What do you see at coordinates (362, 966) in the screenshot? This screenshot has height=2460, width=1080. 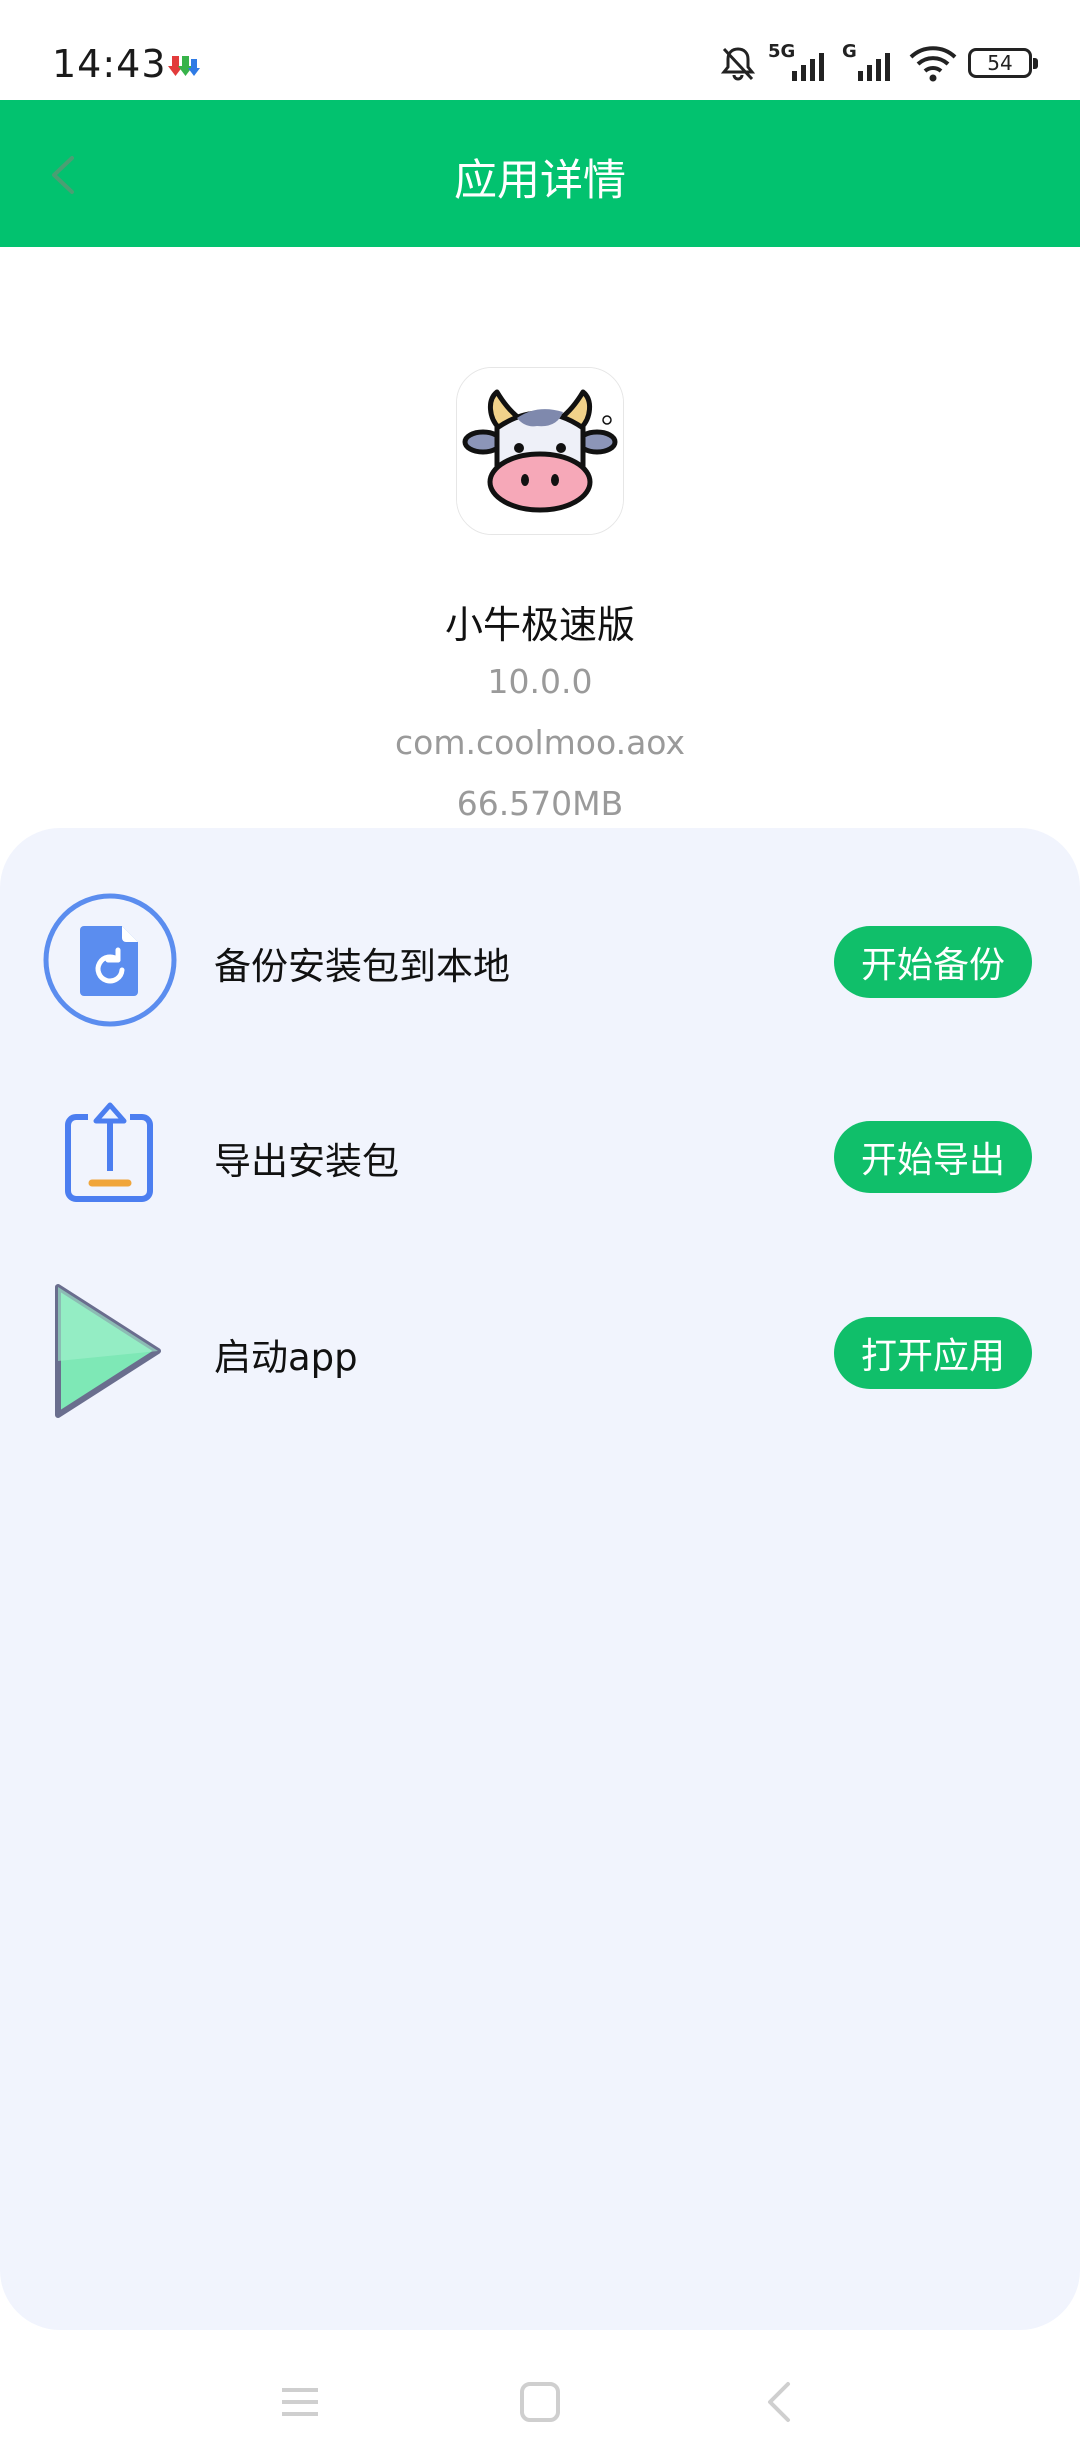 I see `backup-label: 备份安装包到本地` at bounding box center [362, 966].